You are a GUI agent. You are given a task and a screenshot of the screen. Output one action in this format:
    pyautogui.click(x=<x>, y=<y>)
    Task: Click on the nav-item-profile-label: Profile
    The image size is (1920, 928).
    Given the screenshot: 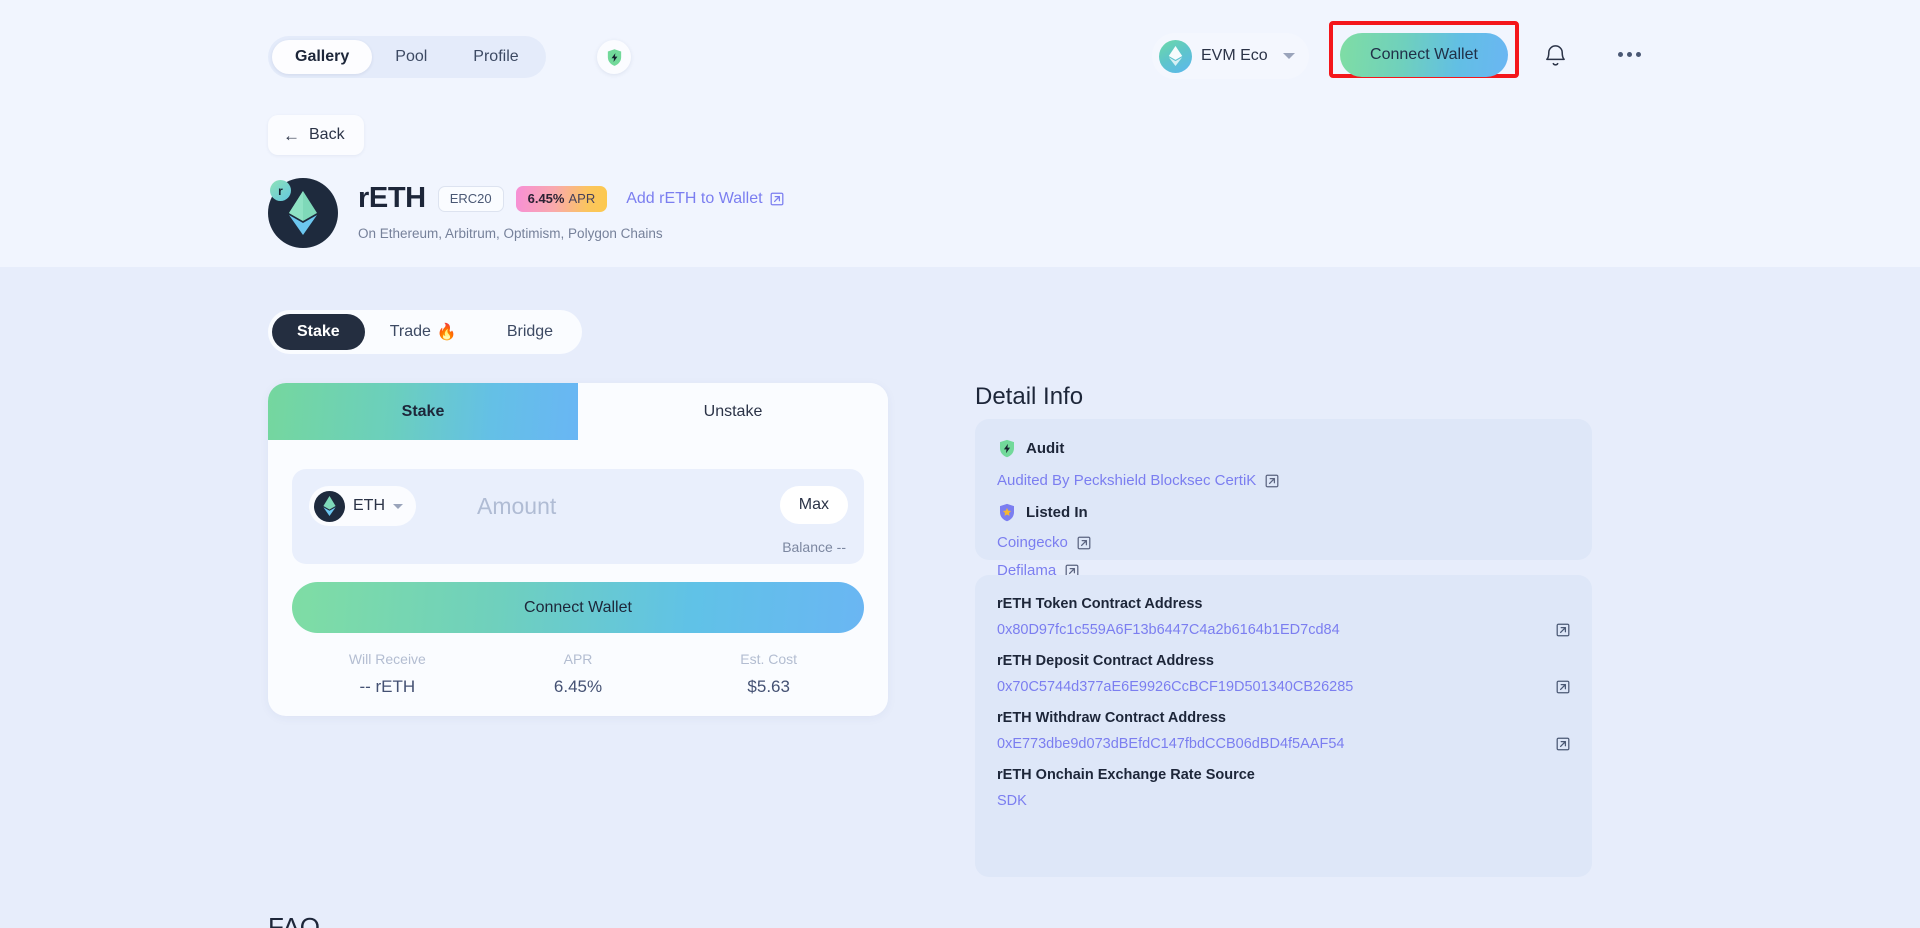 What is the action you would take?
    pyautogui.click(x=496, y=56)
    